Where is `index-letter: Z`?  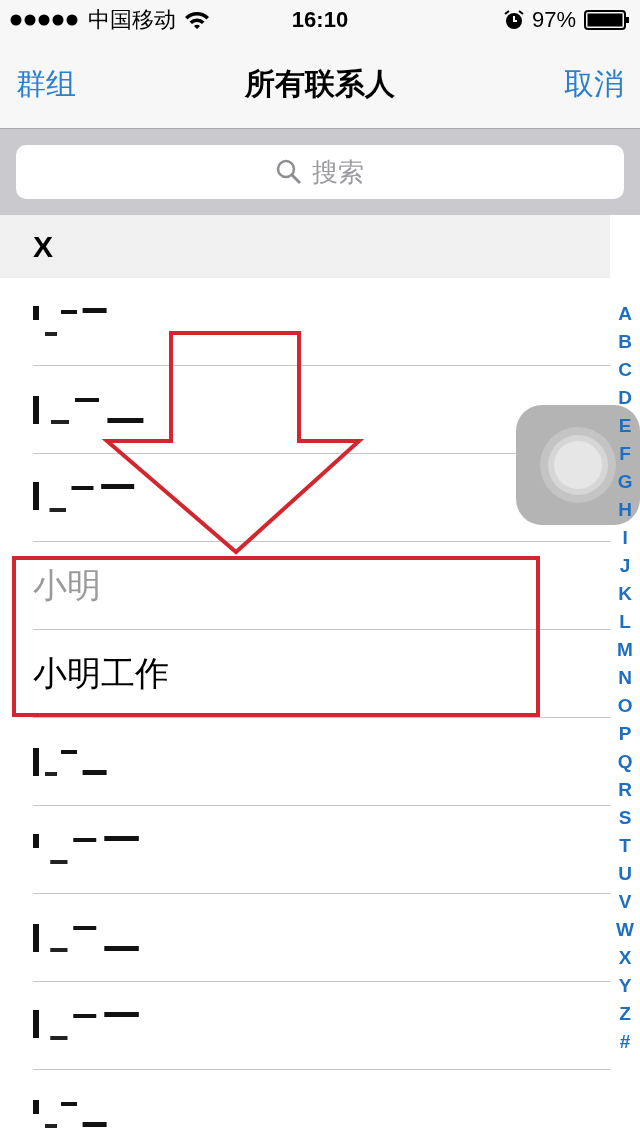 index-letter: Z is located at coordinates (625, 1014).